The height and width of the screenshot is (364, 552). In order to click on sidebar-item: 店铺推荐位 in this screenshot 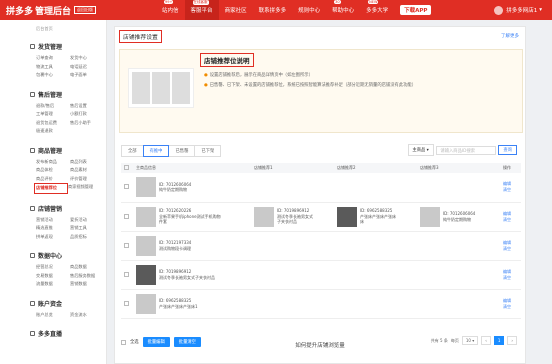, I will do `click(51, 188)`.